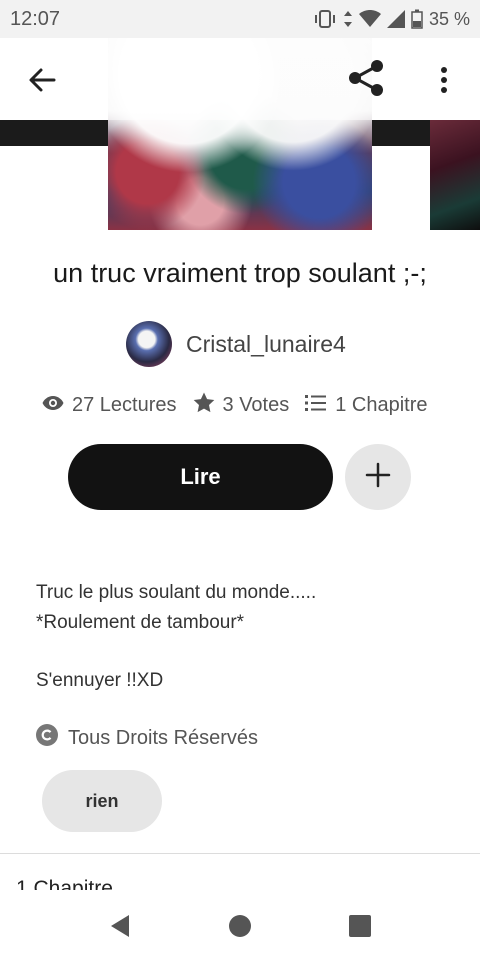  I want to click on arrow-left-icon, so click(42, 80).